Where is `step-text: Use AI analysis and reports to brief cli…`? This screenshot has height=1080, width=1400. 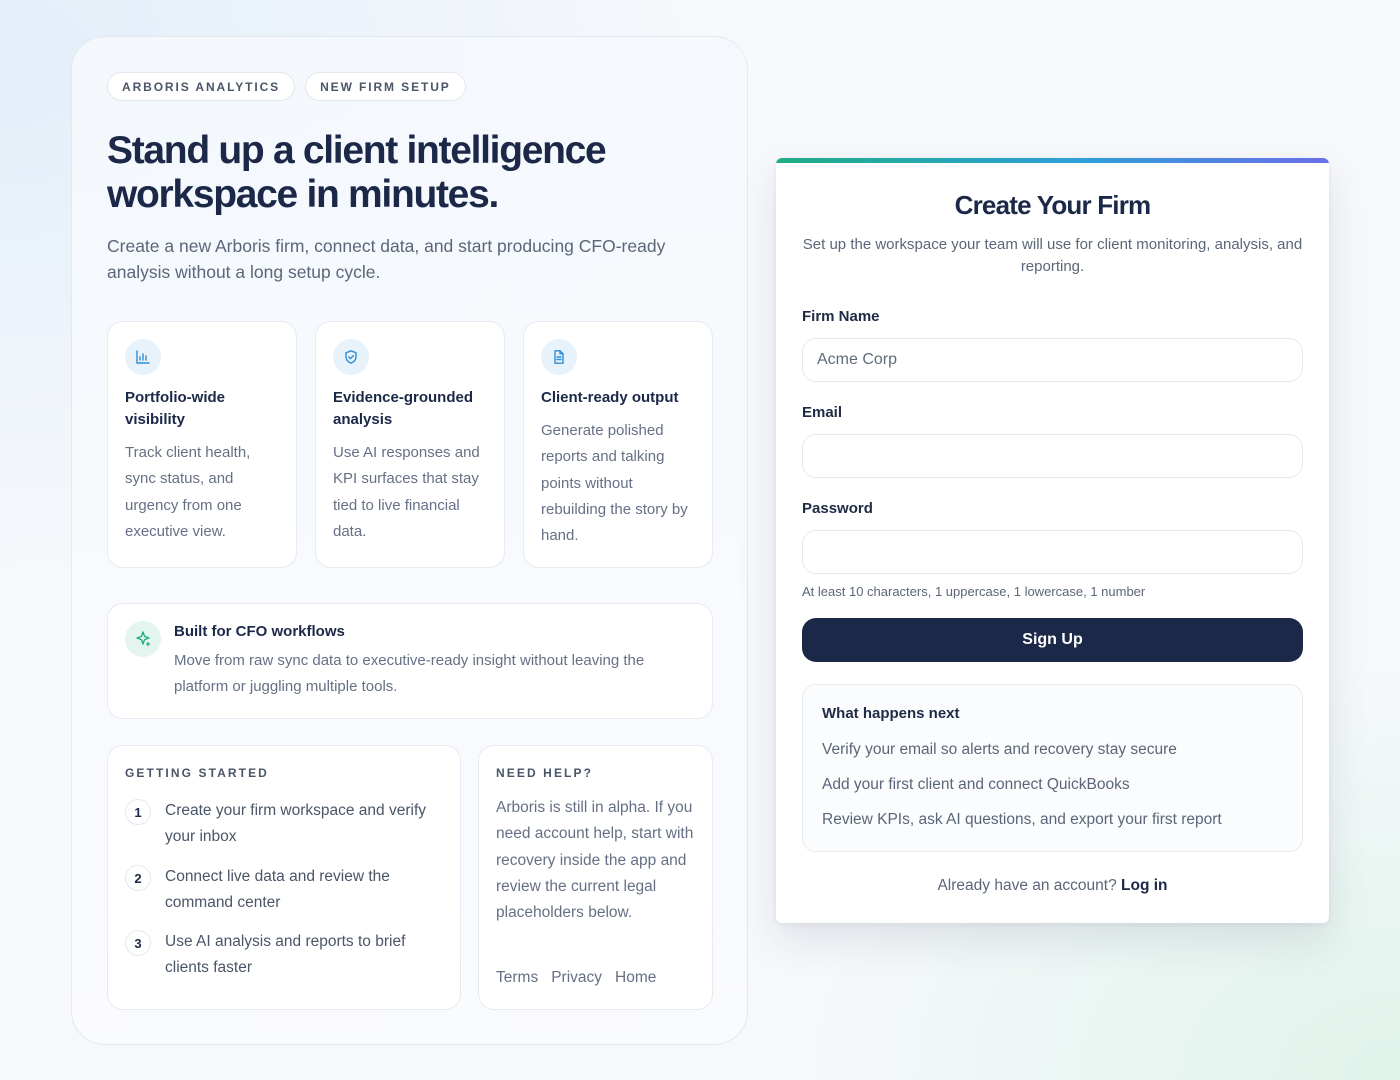 step-text: Use AI analysis and reports to brief cli… is located at coordinates (285, 955).